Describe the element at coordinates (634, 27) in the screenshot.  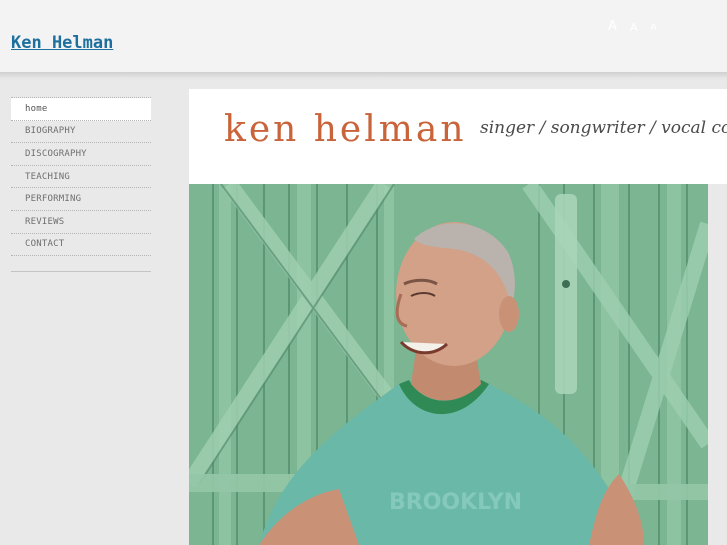
I see `font-size-medium-button: A` at that location.